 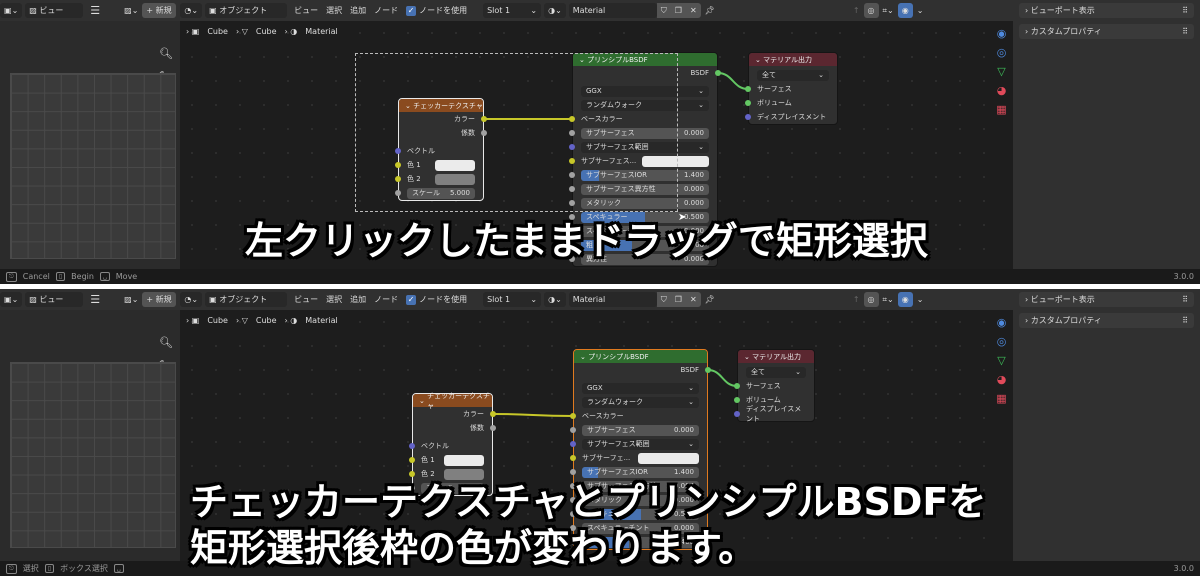 I want to click on output-color-label: カラー, so click(x=473, y=414).